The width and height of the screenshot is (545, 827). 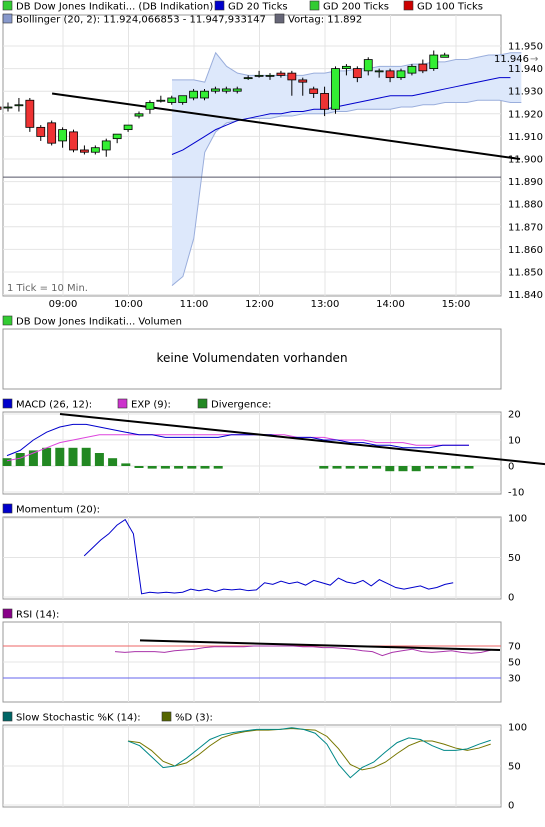 I want to click on legend-label: GD 100 Ticks, so click(x=450, y=7).